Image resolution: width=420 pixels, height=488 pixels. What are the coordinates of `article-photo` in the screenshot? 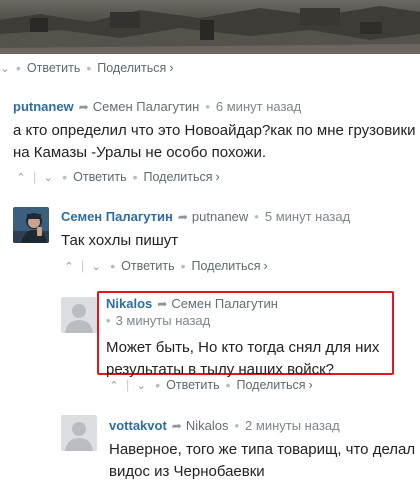 It's located at (210, 27).